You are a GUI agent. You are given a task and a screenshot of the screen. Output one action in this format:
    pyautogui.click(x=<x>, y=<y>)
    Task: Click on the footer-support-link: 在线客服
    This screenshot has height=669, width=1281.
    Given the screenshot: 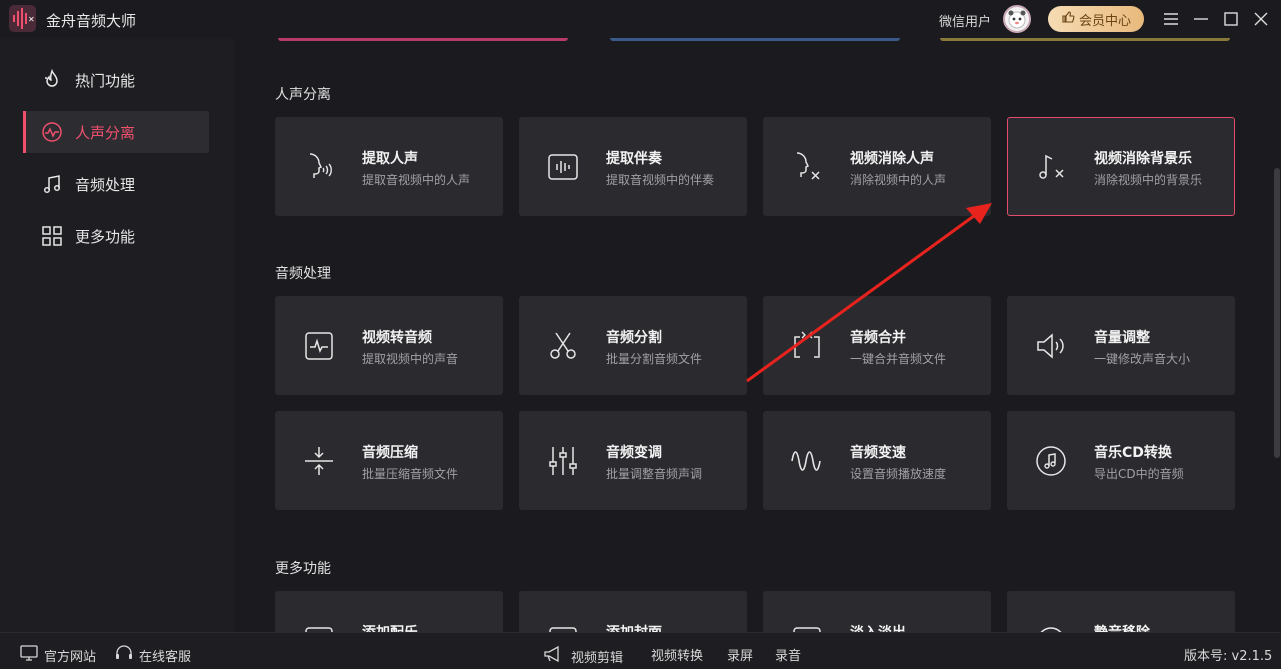 What is the action you would take?
    pyautogui.click(x=153, y=655)
    